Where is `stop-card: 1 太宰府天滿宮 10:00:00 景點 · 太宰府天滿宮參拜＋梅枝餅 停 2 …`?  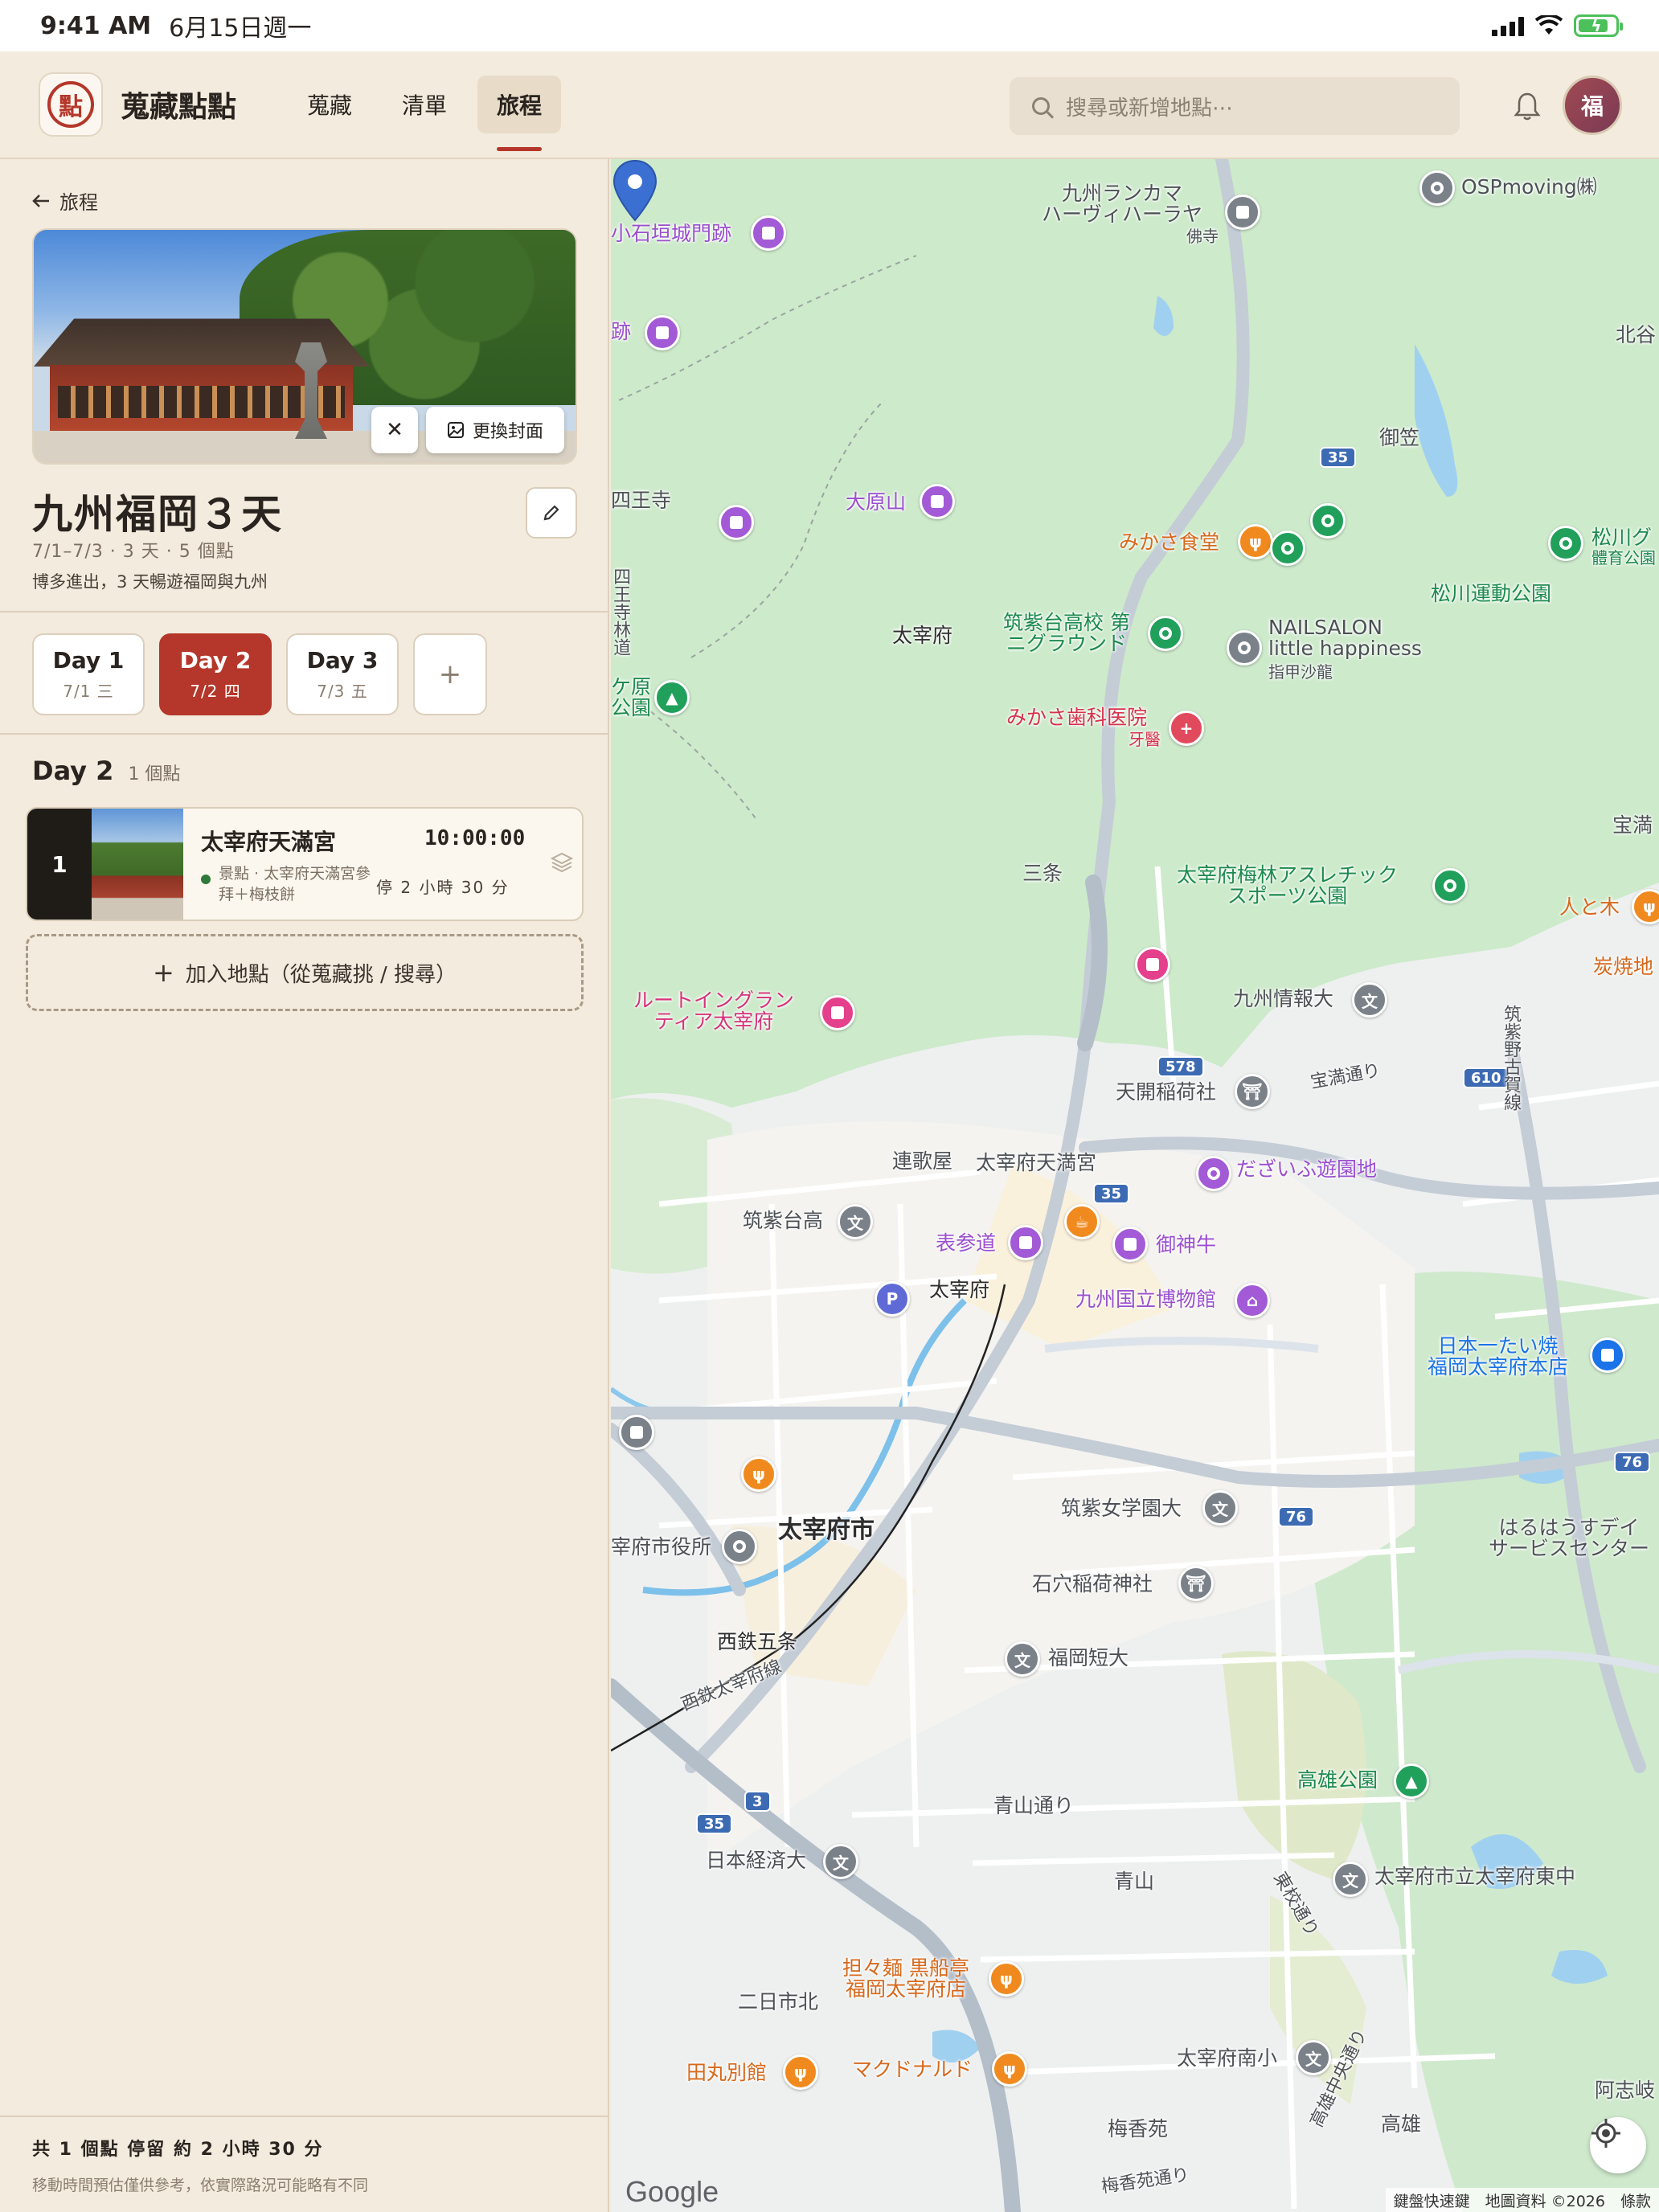 stop-card: 1 太宰府天滿宮 10:00:00 景點 · 太宰府天滿宮參拜＋梅枝餅 停 2 … is located at coordinates (305, 864).